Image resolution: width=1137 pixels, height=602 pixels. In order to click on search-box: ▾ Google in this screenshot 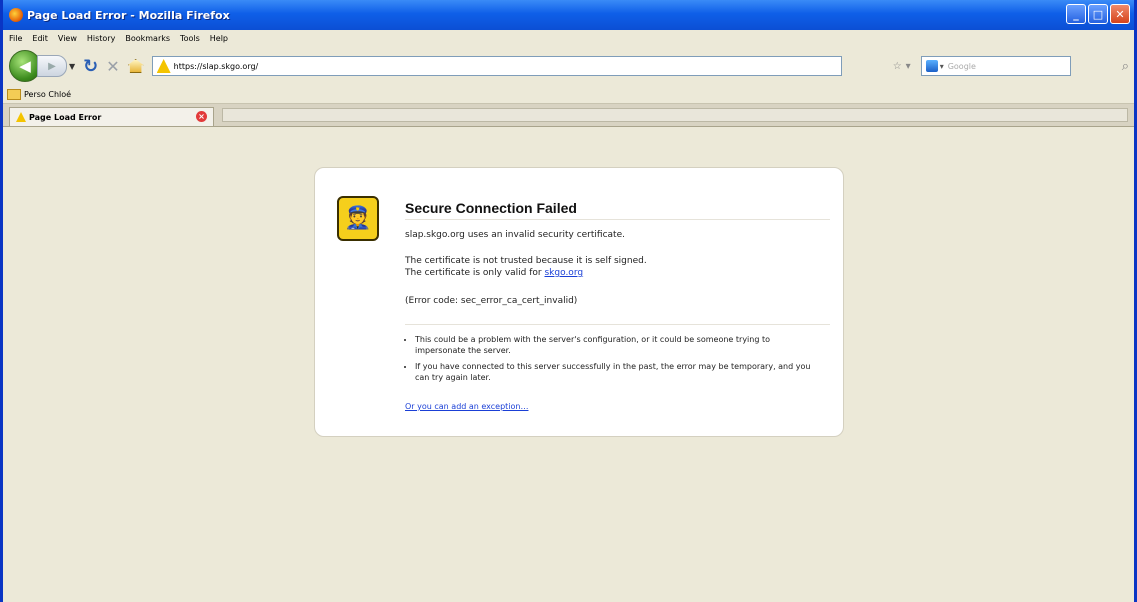, I will do `click(995, 66)`.